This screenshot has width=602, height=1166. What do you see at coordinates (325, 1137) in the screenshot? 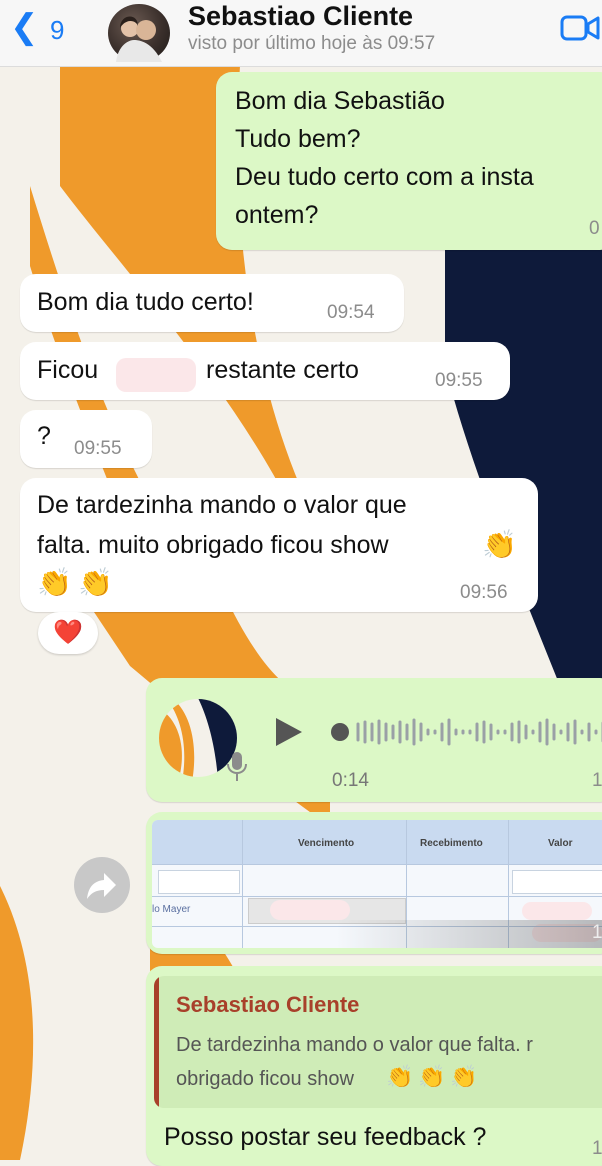
I see `message-text: Posso postar seu feedback ?` at bounding box center [325, 1137].